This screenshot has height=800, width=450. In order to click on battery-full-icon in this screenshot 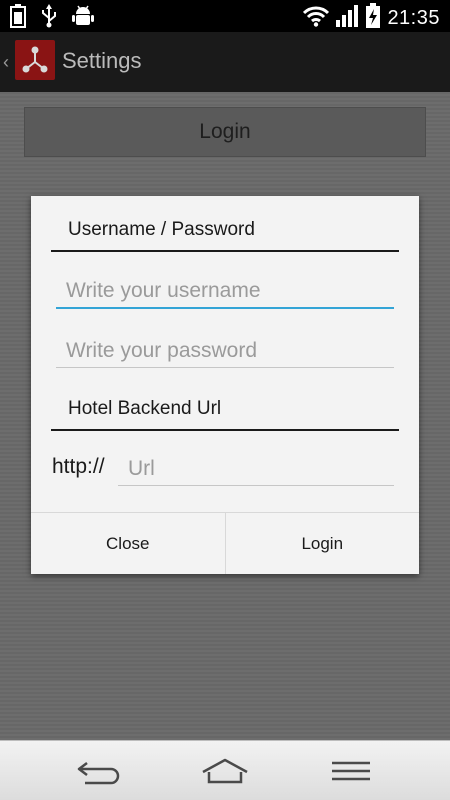, I will do `click(18, 18)`.